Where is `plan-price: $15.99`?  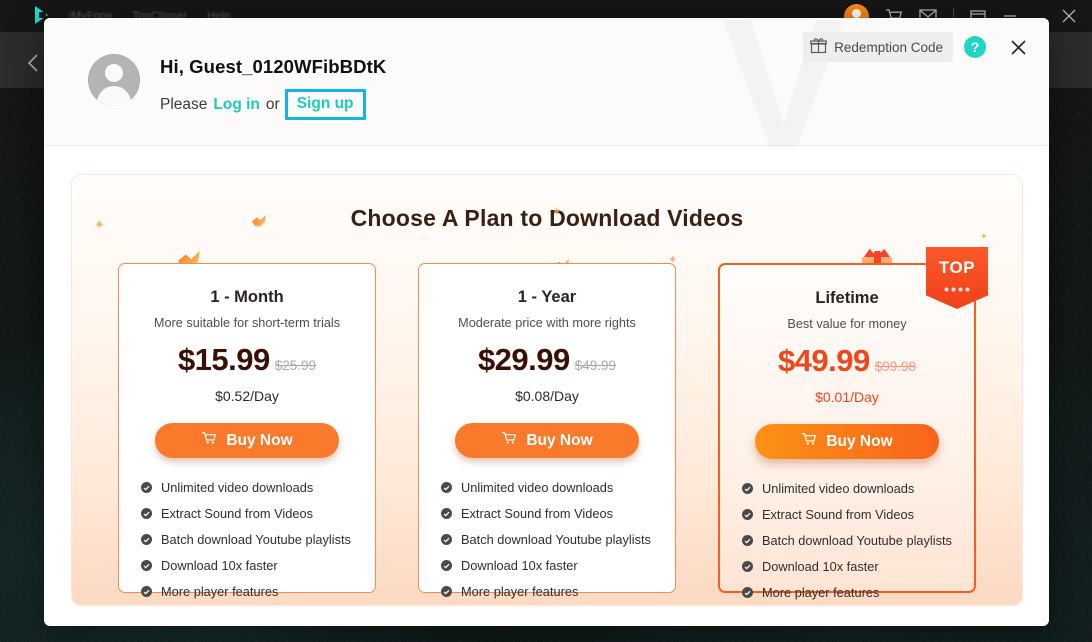 plan-price: $15.99 is located at coordinates (223, 359).